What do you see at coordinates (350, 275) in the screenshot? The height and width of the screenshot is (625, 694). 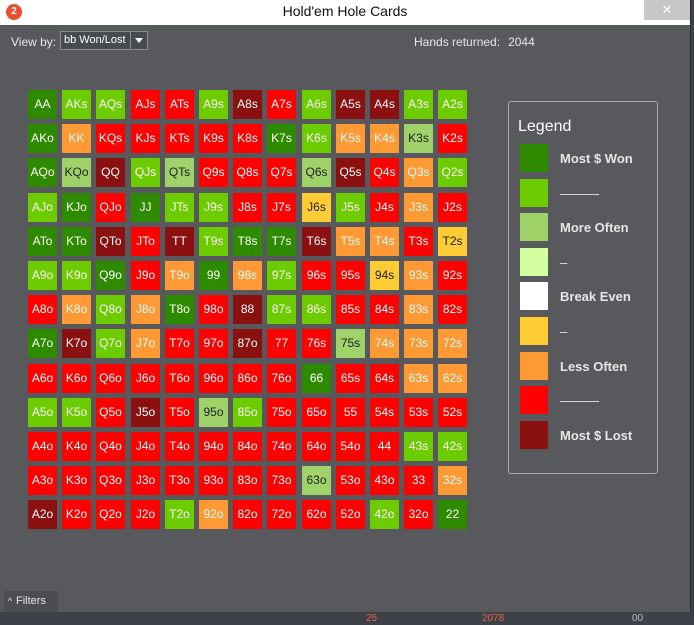 I see `hand-cell-95s: 95s` at bounding box center [350, 275].